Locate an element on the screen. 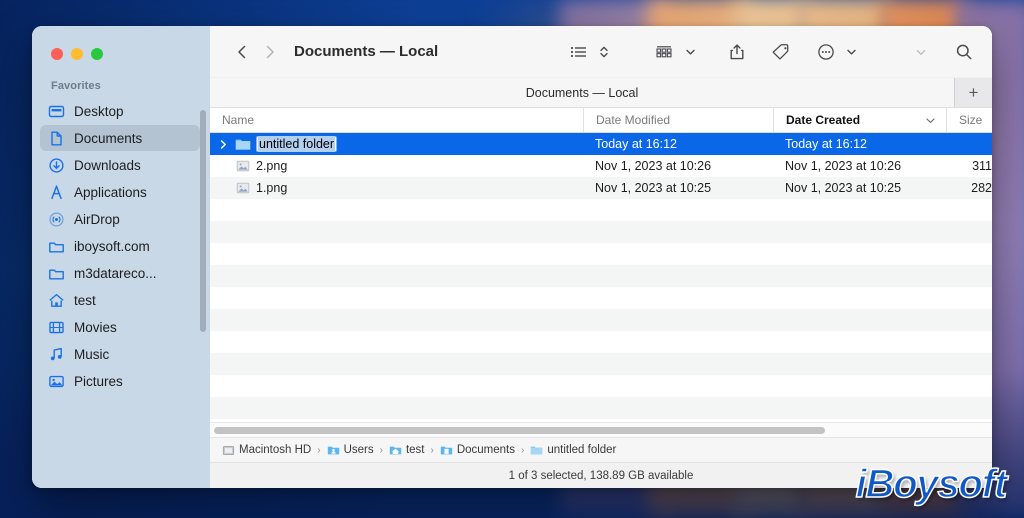 The image size is (1024, 518). list-view-button is located at coordinates (579, 52).